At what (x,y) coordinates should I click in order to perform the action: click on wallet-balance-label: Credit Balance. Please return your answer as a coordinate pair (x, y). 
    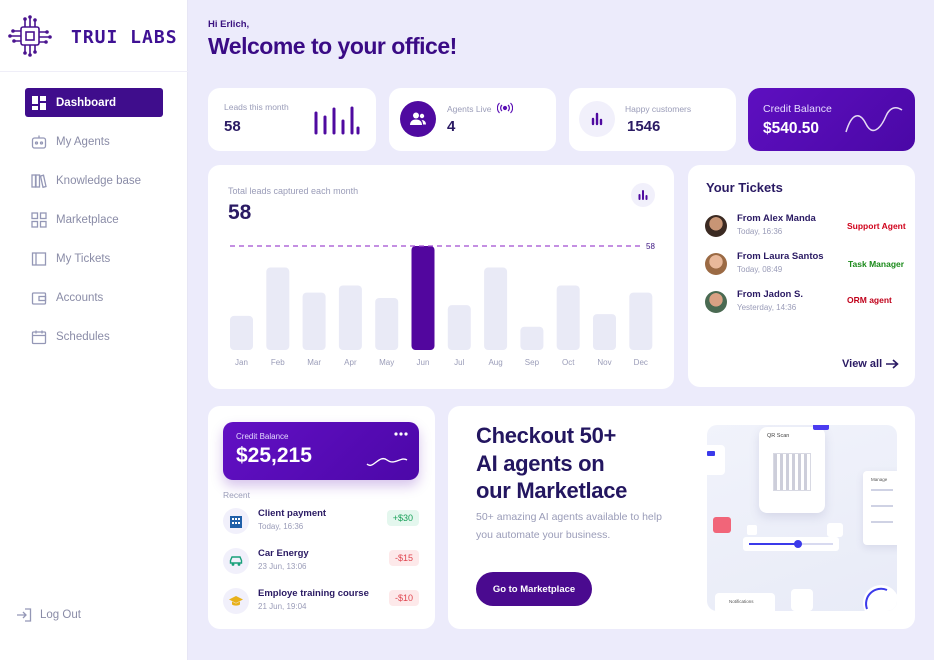
    Looking at the image, I should click on (262, 436).